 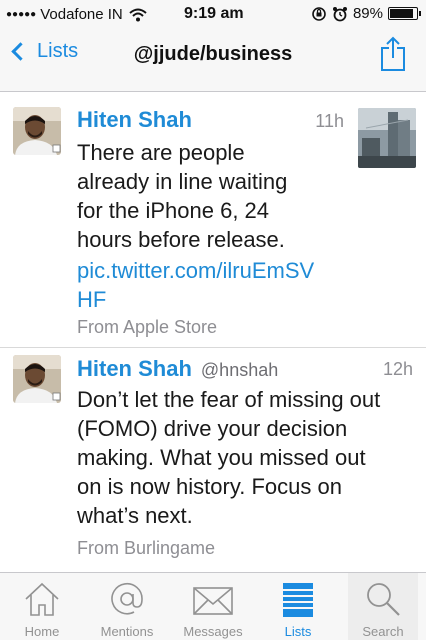 I want to click on alarm-icon, so click(x=339, y=13).